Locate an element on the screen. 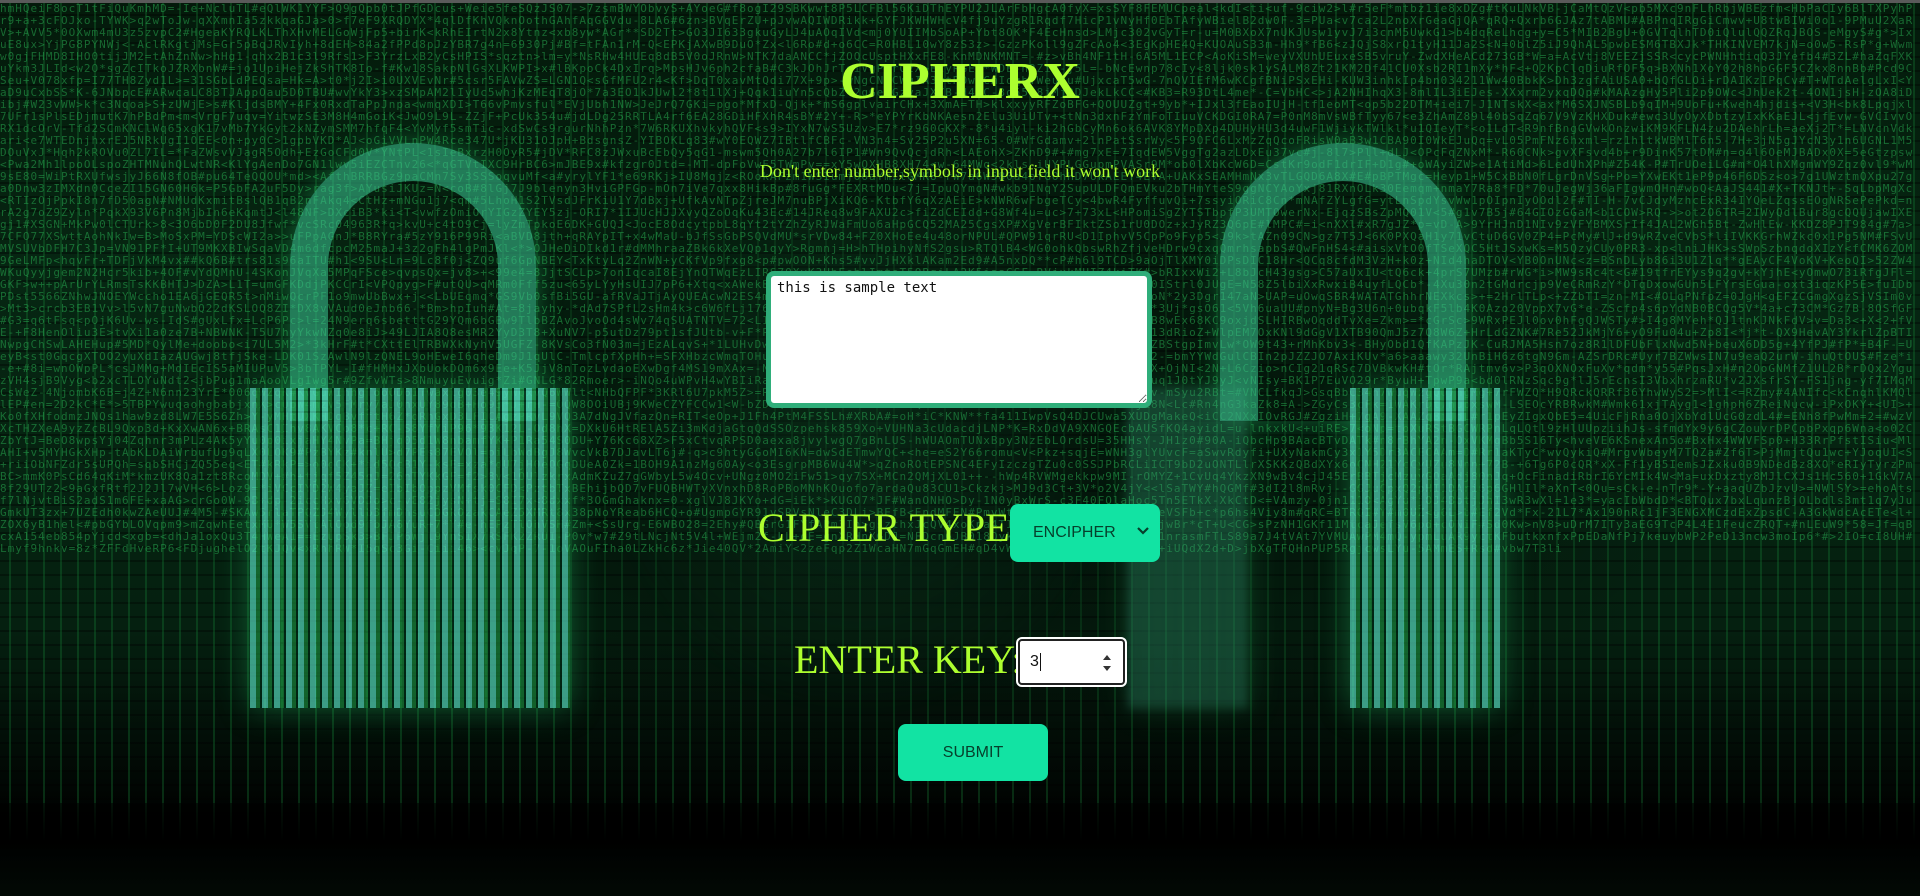 The height and width of the screenshot is (896, 1920). chevron-down-icon is located at coordinates (1143, 531).